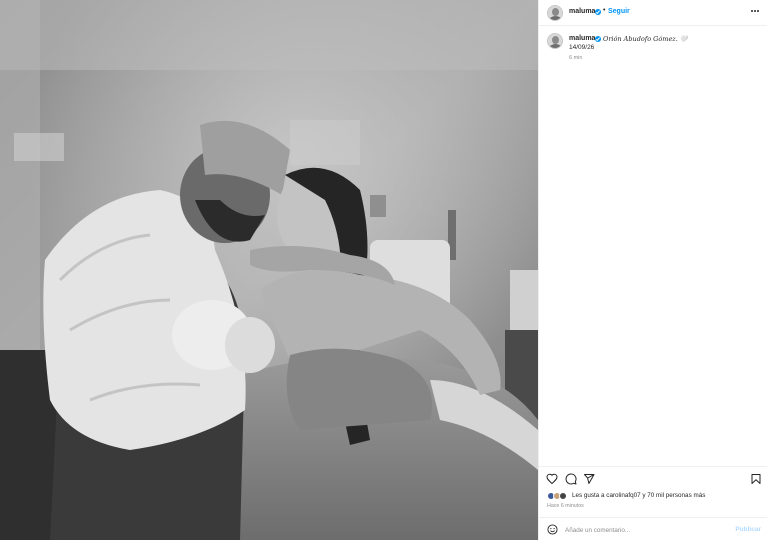 Image resolution: width=767 pixels, height=540 pixels. I want to click on publish-button: Publicar, so click(748, 529).